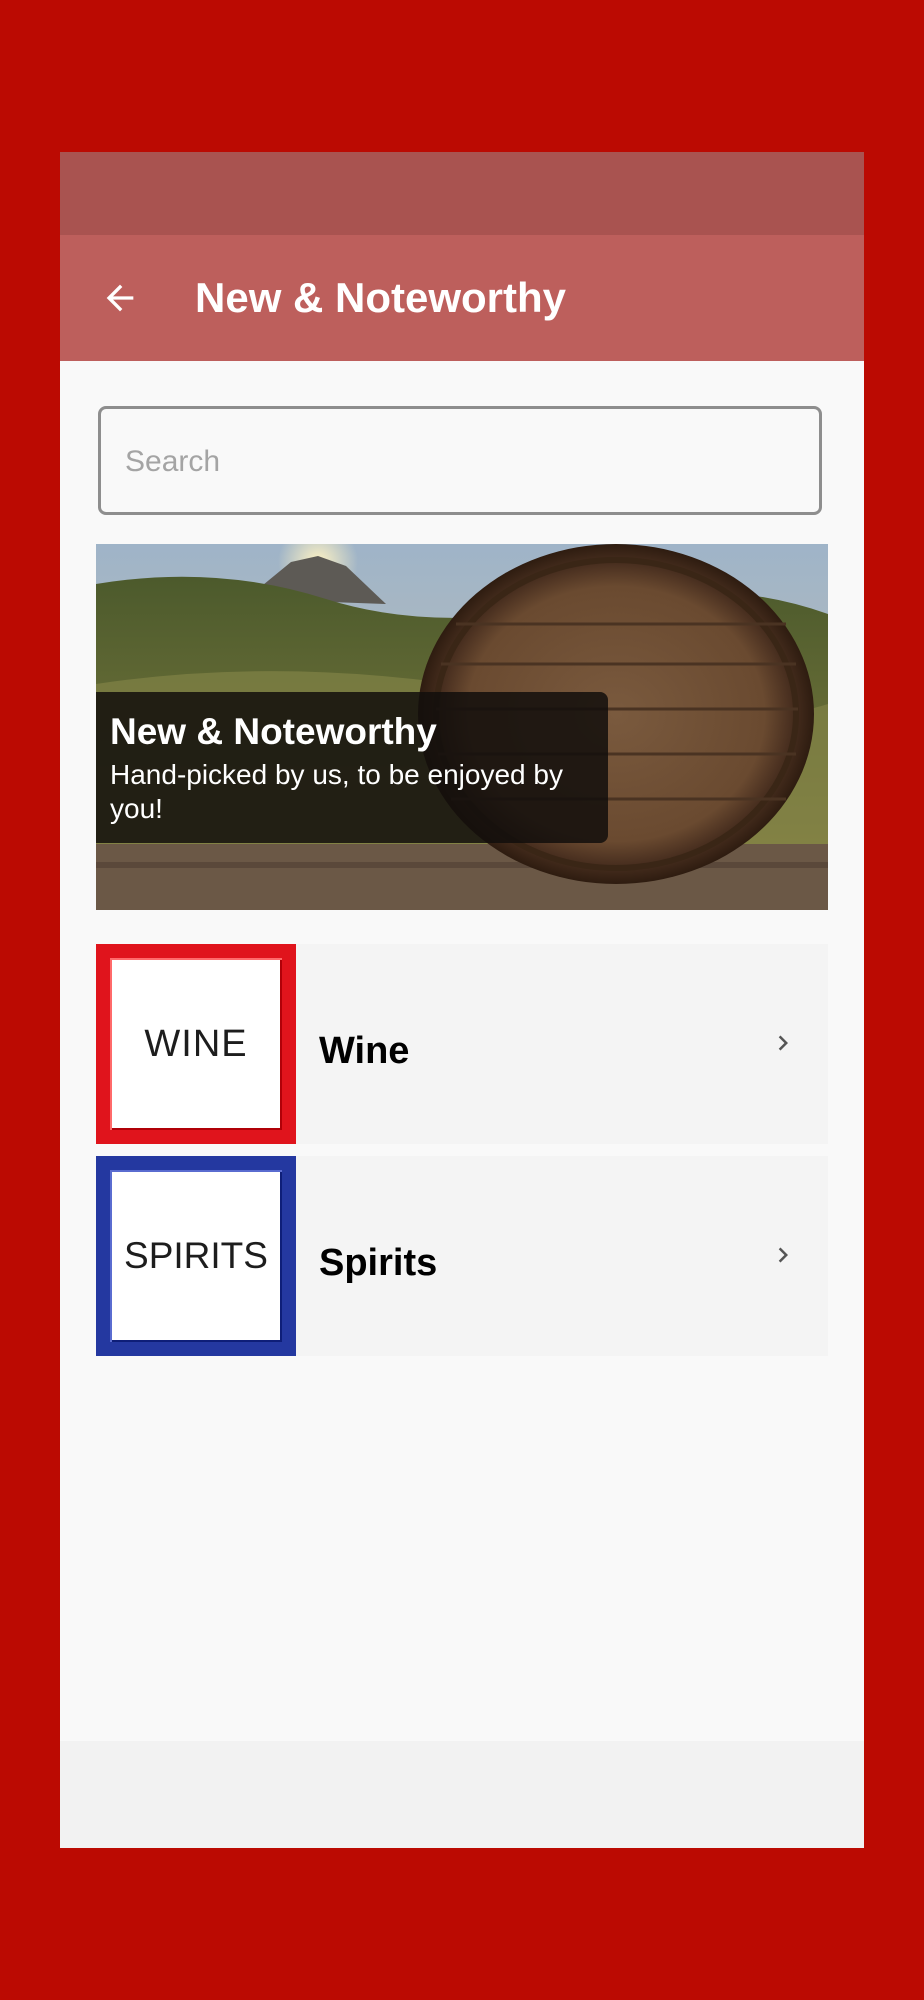 This screenshot has width=924, height=2000. What do you see at coordinates (462, 1044) in the screenshot?
I see `category-item-wine: WINE Wine` at bounding box center [462, 1044].